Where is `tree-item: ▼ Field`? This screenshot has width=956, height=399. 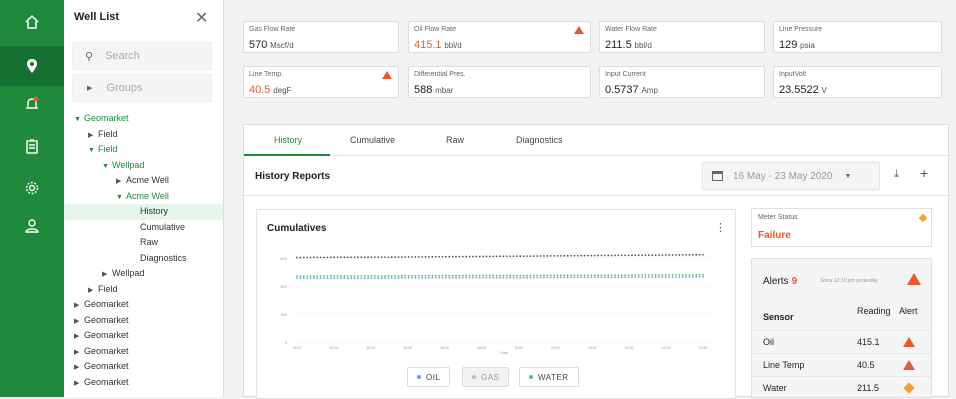
tree-item: ▼ Field is located at coordinates (143, 150).